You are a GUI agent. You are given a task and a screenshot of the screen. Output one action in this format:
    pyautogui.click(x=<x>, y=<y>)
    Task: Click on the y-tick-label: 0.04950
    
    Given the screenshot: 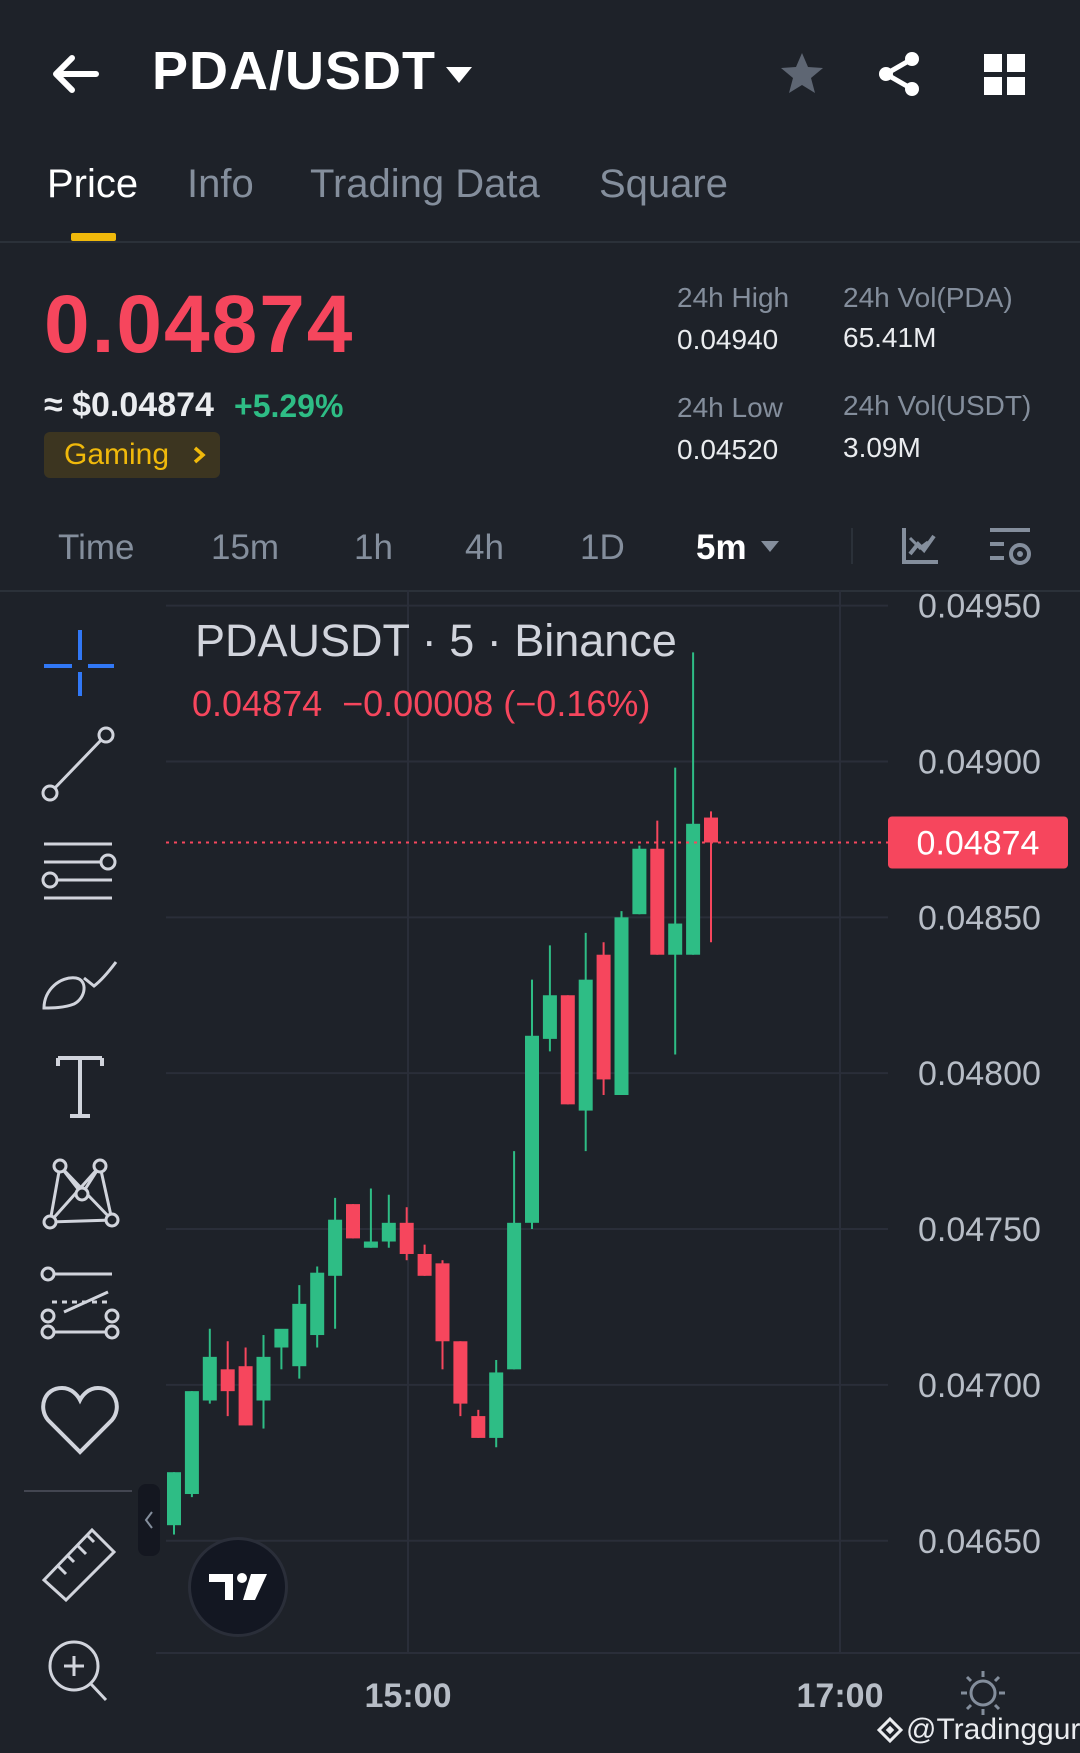 What is the action you would take?
    pyautogui.click(x=979, y=608)
    